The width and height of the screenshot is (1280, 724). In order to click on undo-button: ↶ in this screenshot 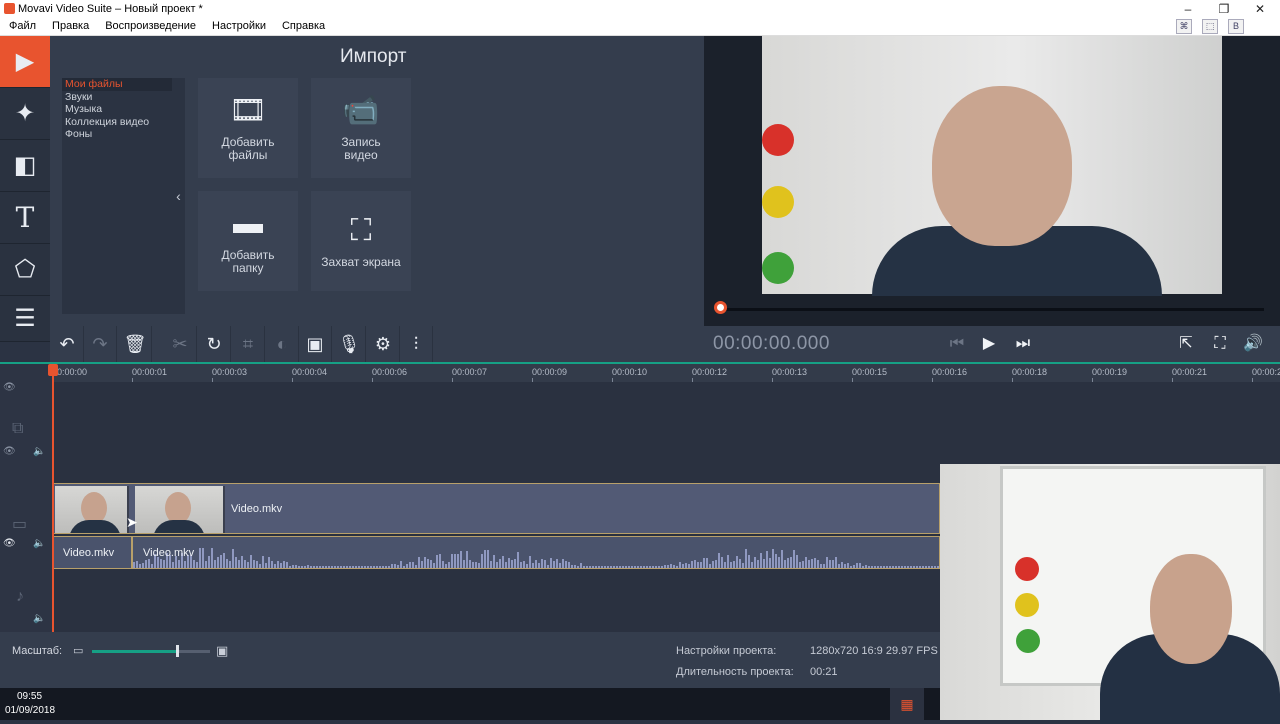, I will do `click(67, 344)`.